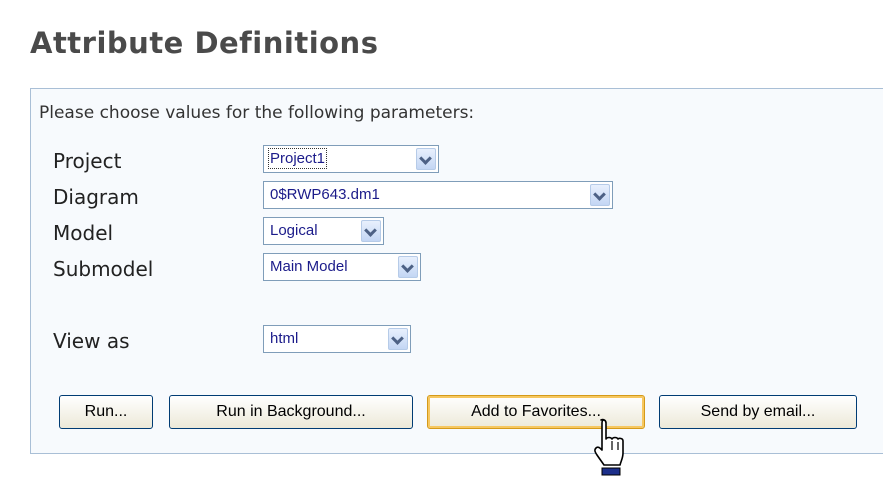 Image resolution: width=883 pixels, height=494 pixels. I want to click on submodel-select-value: Main Model, so click(309, 266).